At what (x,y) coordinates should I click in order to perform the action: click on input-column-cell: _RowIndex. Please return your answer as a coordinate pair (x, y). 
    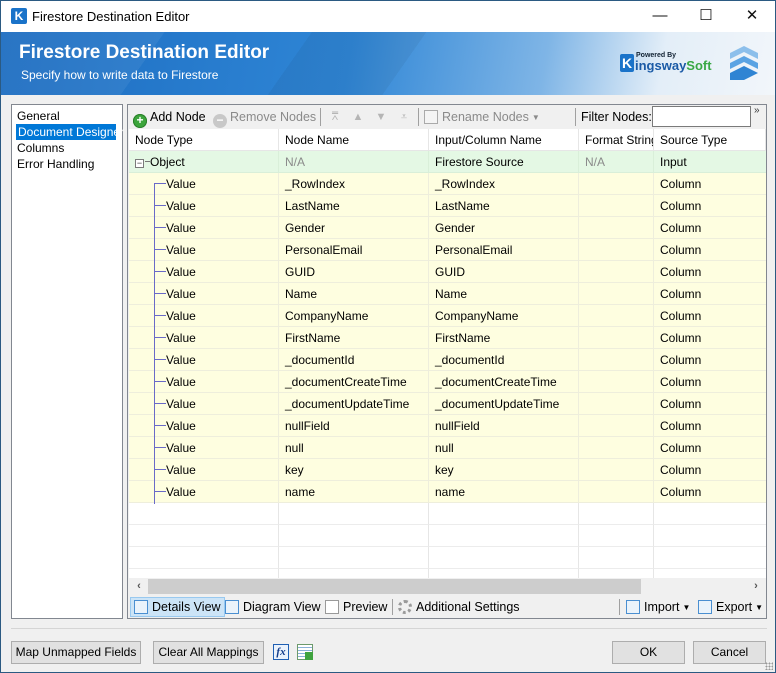
    Looking at the image, I should click on (504, 184).